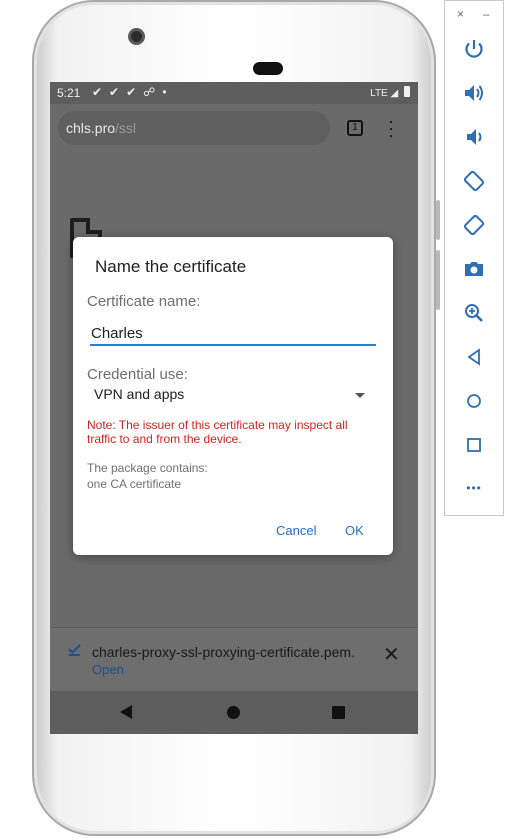 The width and height of the screenshot is (505, 839). I want to click on credential-use-value: VPN and apps, so click(139, 394).